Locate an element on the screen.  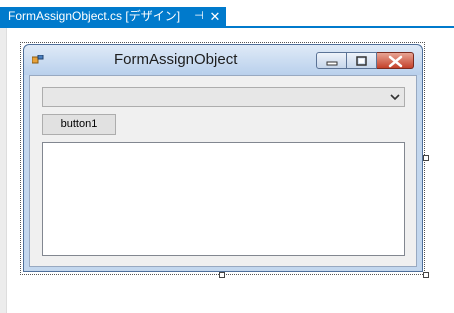
pin-icon: ⊣ is located at coordinates (199, 16).